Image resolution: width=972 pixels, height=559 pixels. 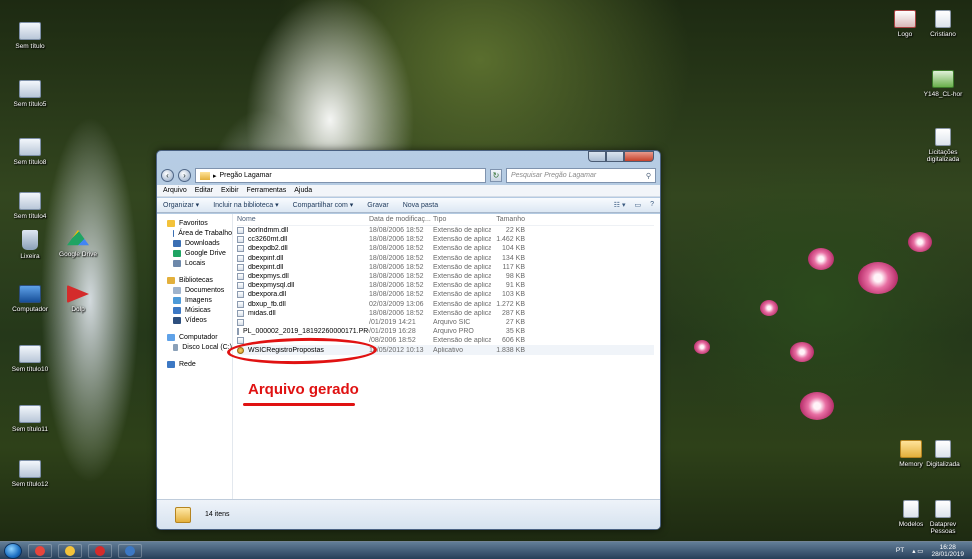 I want to click on file-name: cc3260mt.dll, so click(x=268, y=240).